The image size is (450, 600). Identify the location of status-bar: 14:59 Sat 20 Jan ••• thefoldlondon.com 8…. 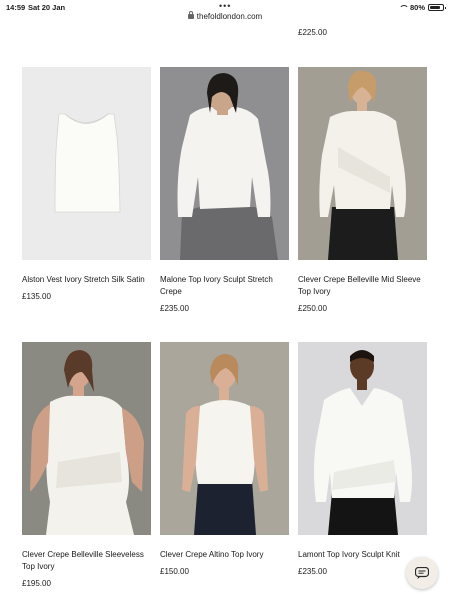
(225, 13).